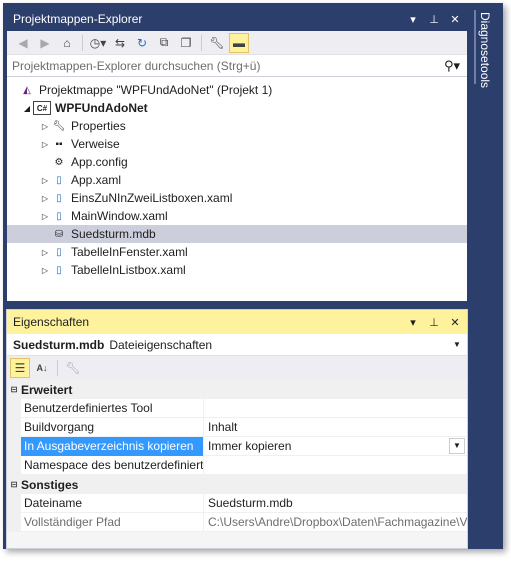  What do you see at coordinates (119, 216) in the screenshot?
I see `tree-item-label: MainWindow.xaml` at bounding box center [119, 216].